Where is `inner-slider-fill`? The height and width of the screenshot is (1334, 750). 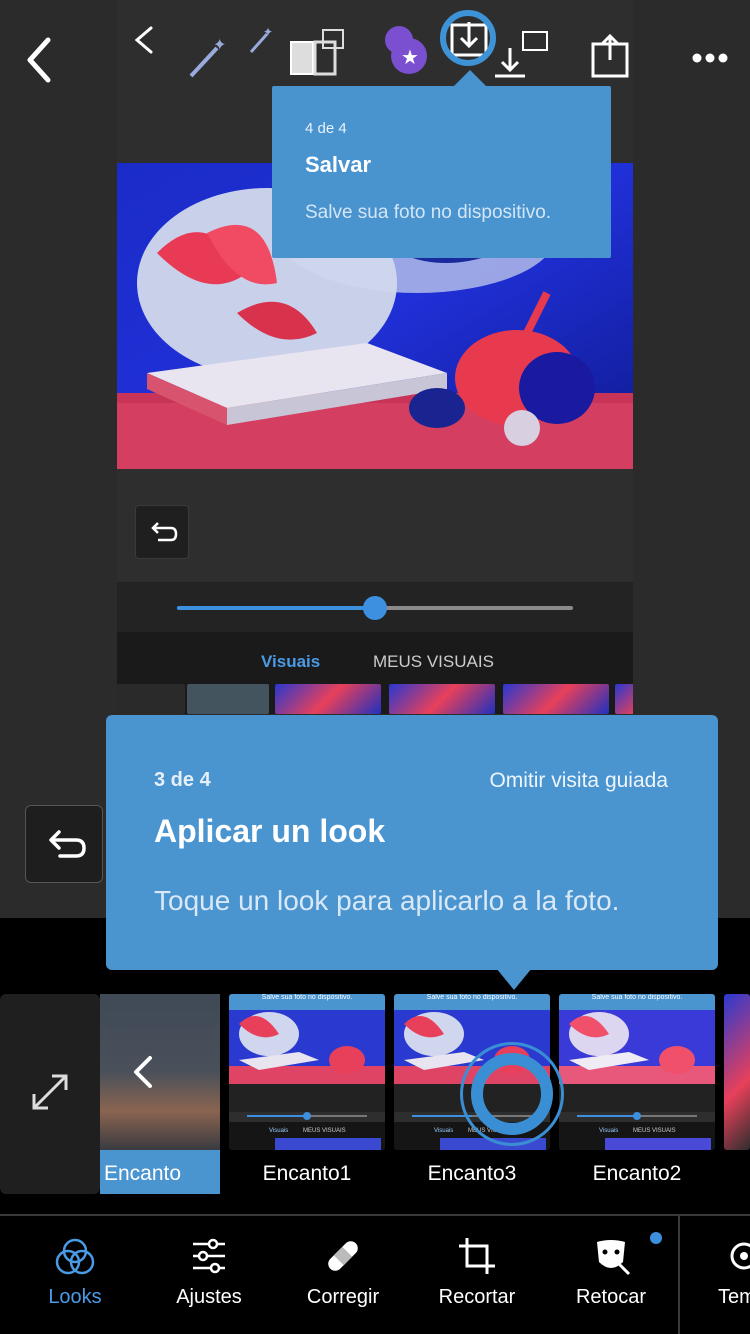
inner-slider-fill is located at coordinates (276, 608).